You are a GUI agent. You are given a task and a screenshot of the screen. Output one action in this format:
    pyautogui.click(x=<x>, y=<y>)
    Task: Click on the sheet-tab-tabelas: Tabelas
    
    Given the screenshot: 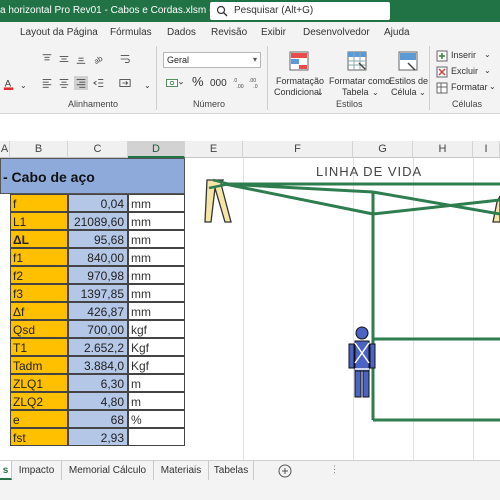 What is the action you would take?
    pyautogui.click(x=231, y=470)
    